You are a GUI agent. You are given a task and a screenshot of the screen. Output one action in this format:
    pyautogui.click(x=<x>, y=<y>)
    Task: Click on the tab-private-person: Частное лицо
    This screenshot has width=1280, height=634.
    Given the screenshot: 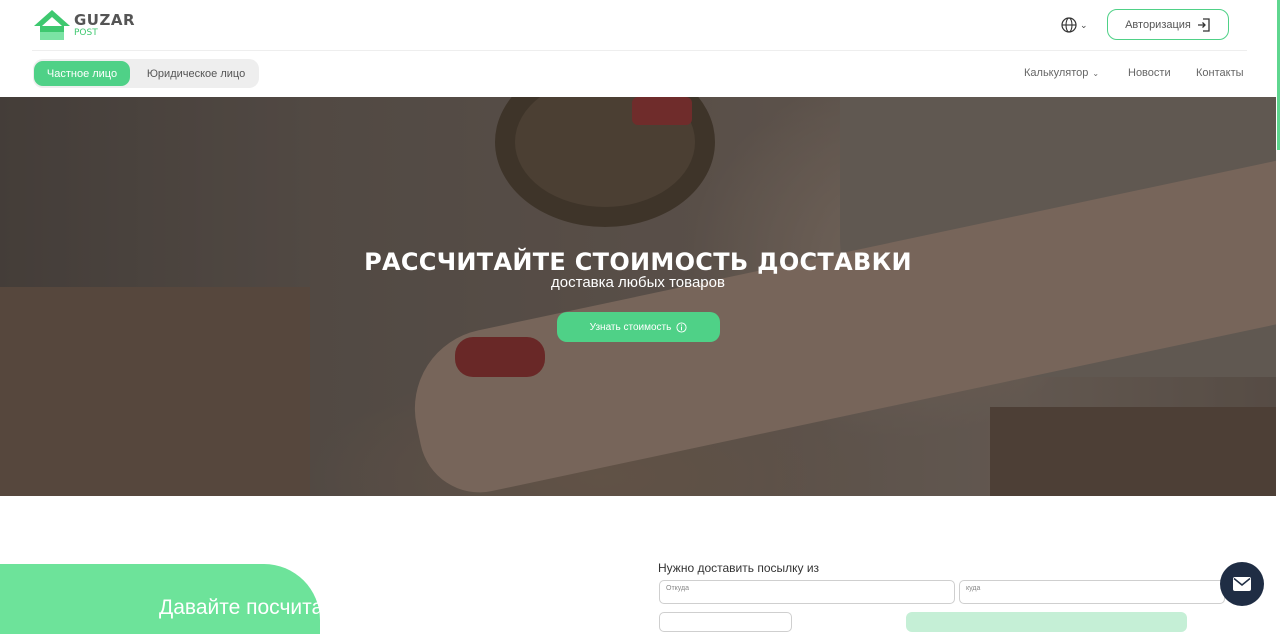 What is the action you would take?
    pyautogui.click(x=82, y=73)
    